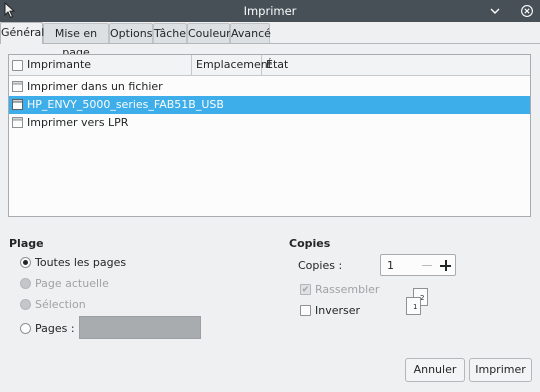  I want to click on copies-value: 1, so click(390, 265).